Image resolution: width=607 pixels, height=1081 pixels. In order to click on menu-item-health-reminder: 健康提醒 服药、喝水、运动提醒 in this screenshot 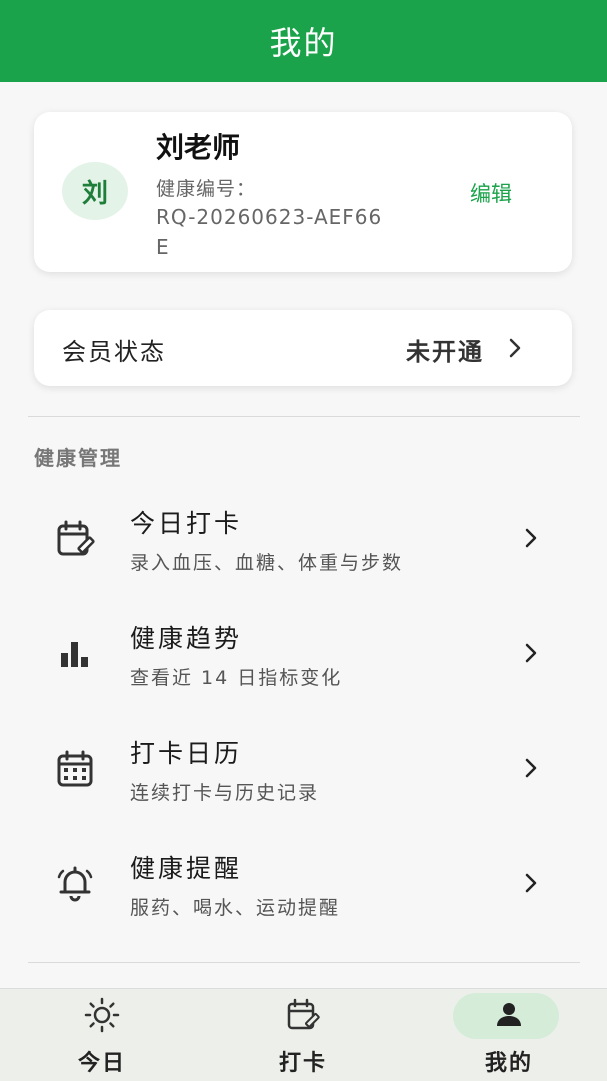, I will do `click(303, 885)`.